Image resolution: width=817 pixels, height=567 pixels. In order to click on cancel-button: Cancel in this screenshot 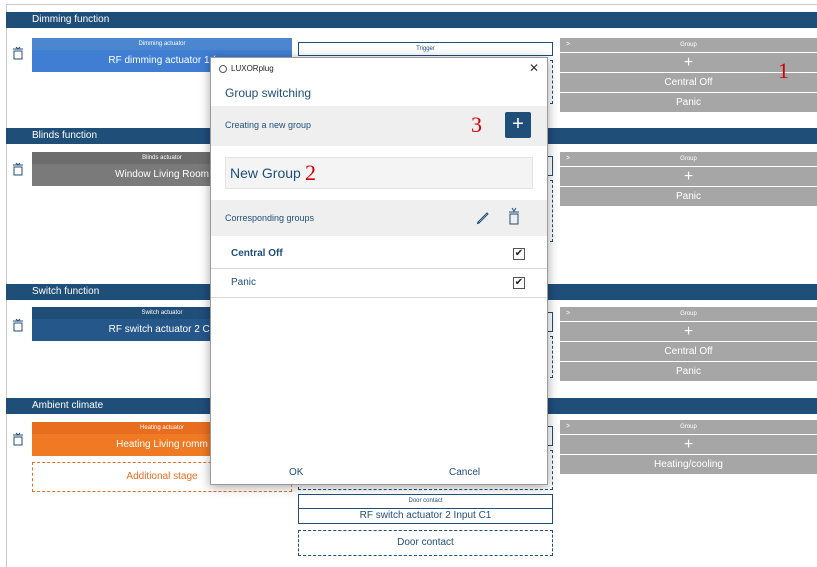, I will do `click(464, 472)`.